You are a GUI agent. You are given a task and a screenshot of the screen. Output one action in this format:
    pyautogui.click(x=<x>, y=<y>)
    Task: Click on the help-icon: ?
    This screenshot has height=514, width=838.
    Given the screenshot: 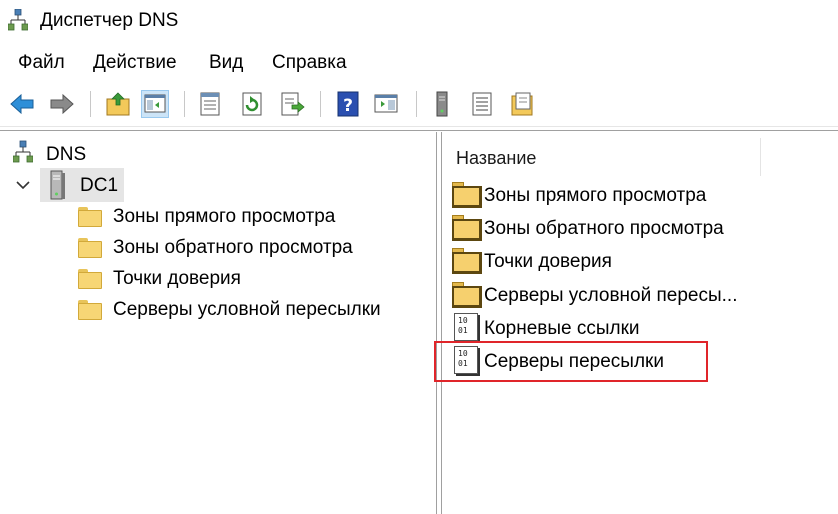 What is the action you would take?
    pyautogui.click(x=348, y=104)
    